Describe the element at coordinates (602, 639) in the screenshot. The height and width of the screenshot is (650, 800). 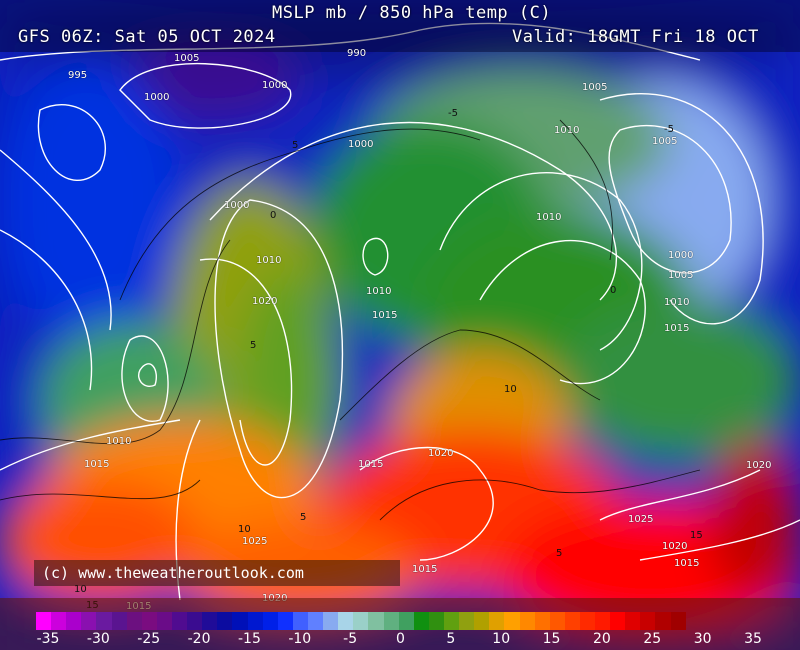
I see `colorbar-tick-label: 20` at that location.